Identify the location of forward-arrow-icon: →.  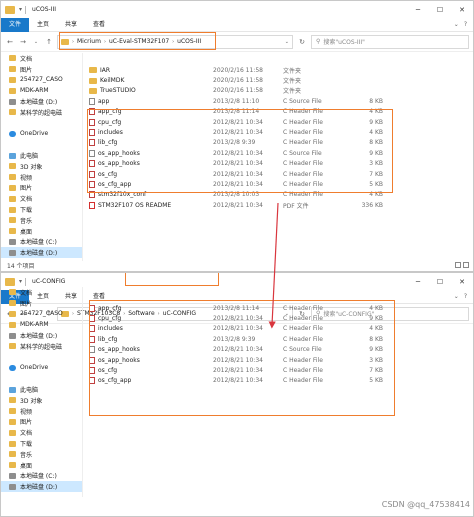
(23, 42).